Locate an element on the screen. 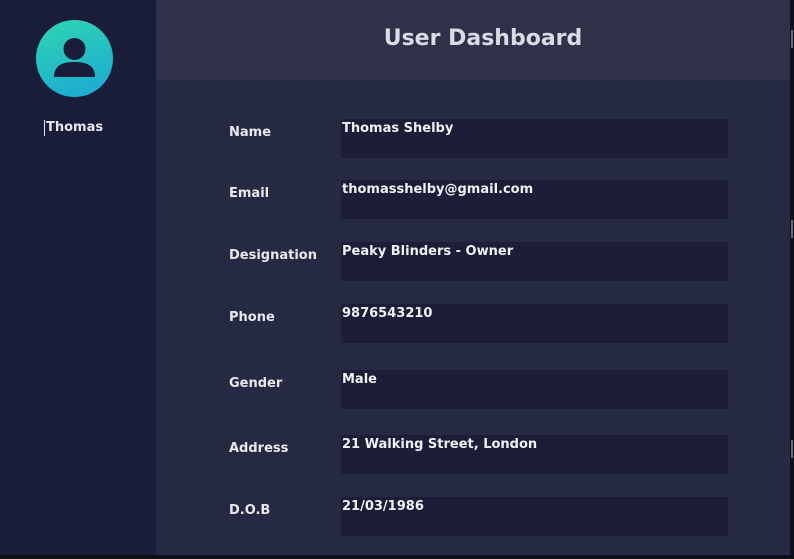 This screenshot has width=794, height=559. page-title: User Dashboard is located at coordinates (483, 38).